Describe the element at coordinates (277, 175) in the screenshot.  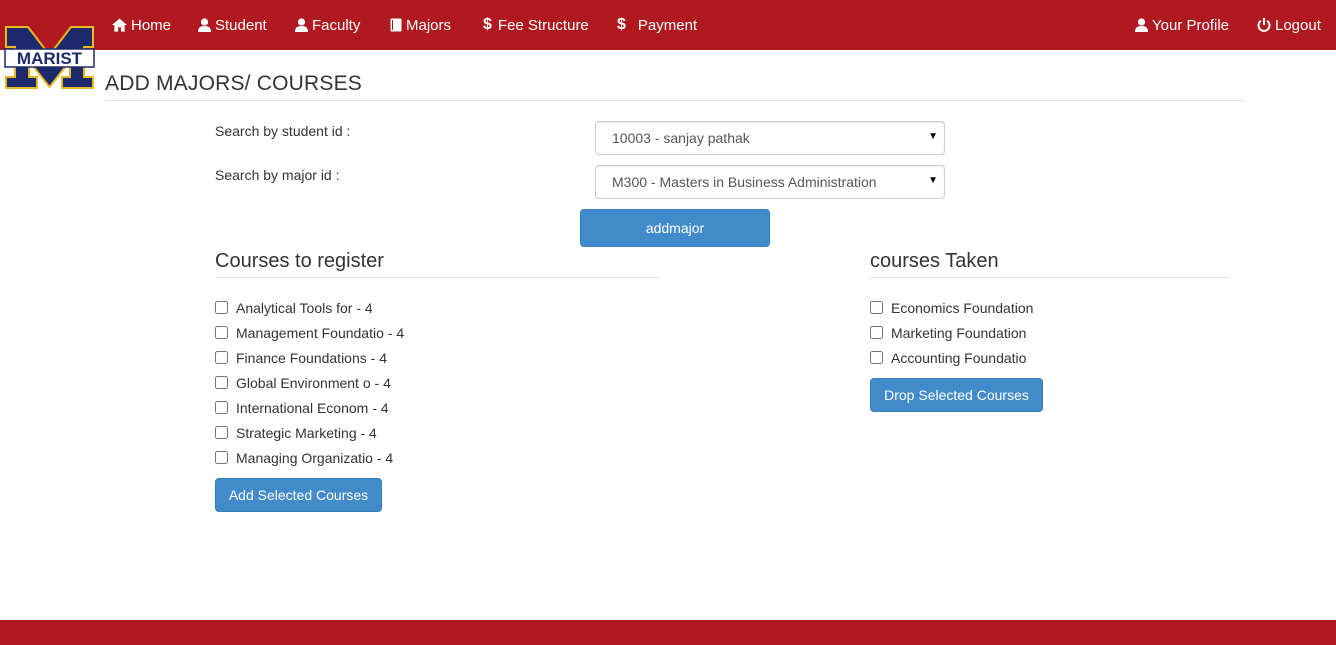
I see `major-id-label: Search by major id :` at that location.